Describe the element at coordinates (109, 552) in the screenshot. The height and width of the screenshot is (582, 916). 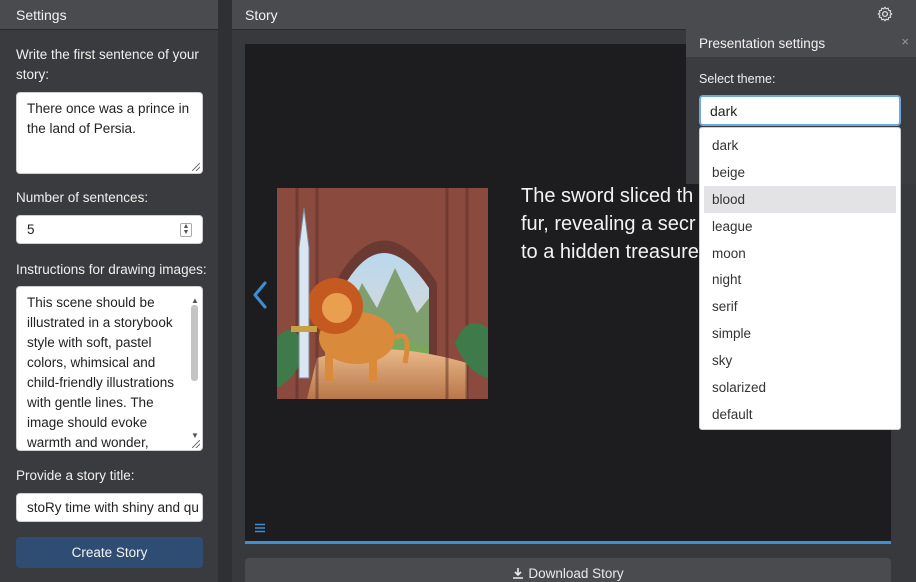
I see `create-story-button: Create Story` at that location.